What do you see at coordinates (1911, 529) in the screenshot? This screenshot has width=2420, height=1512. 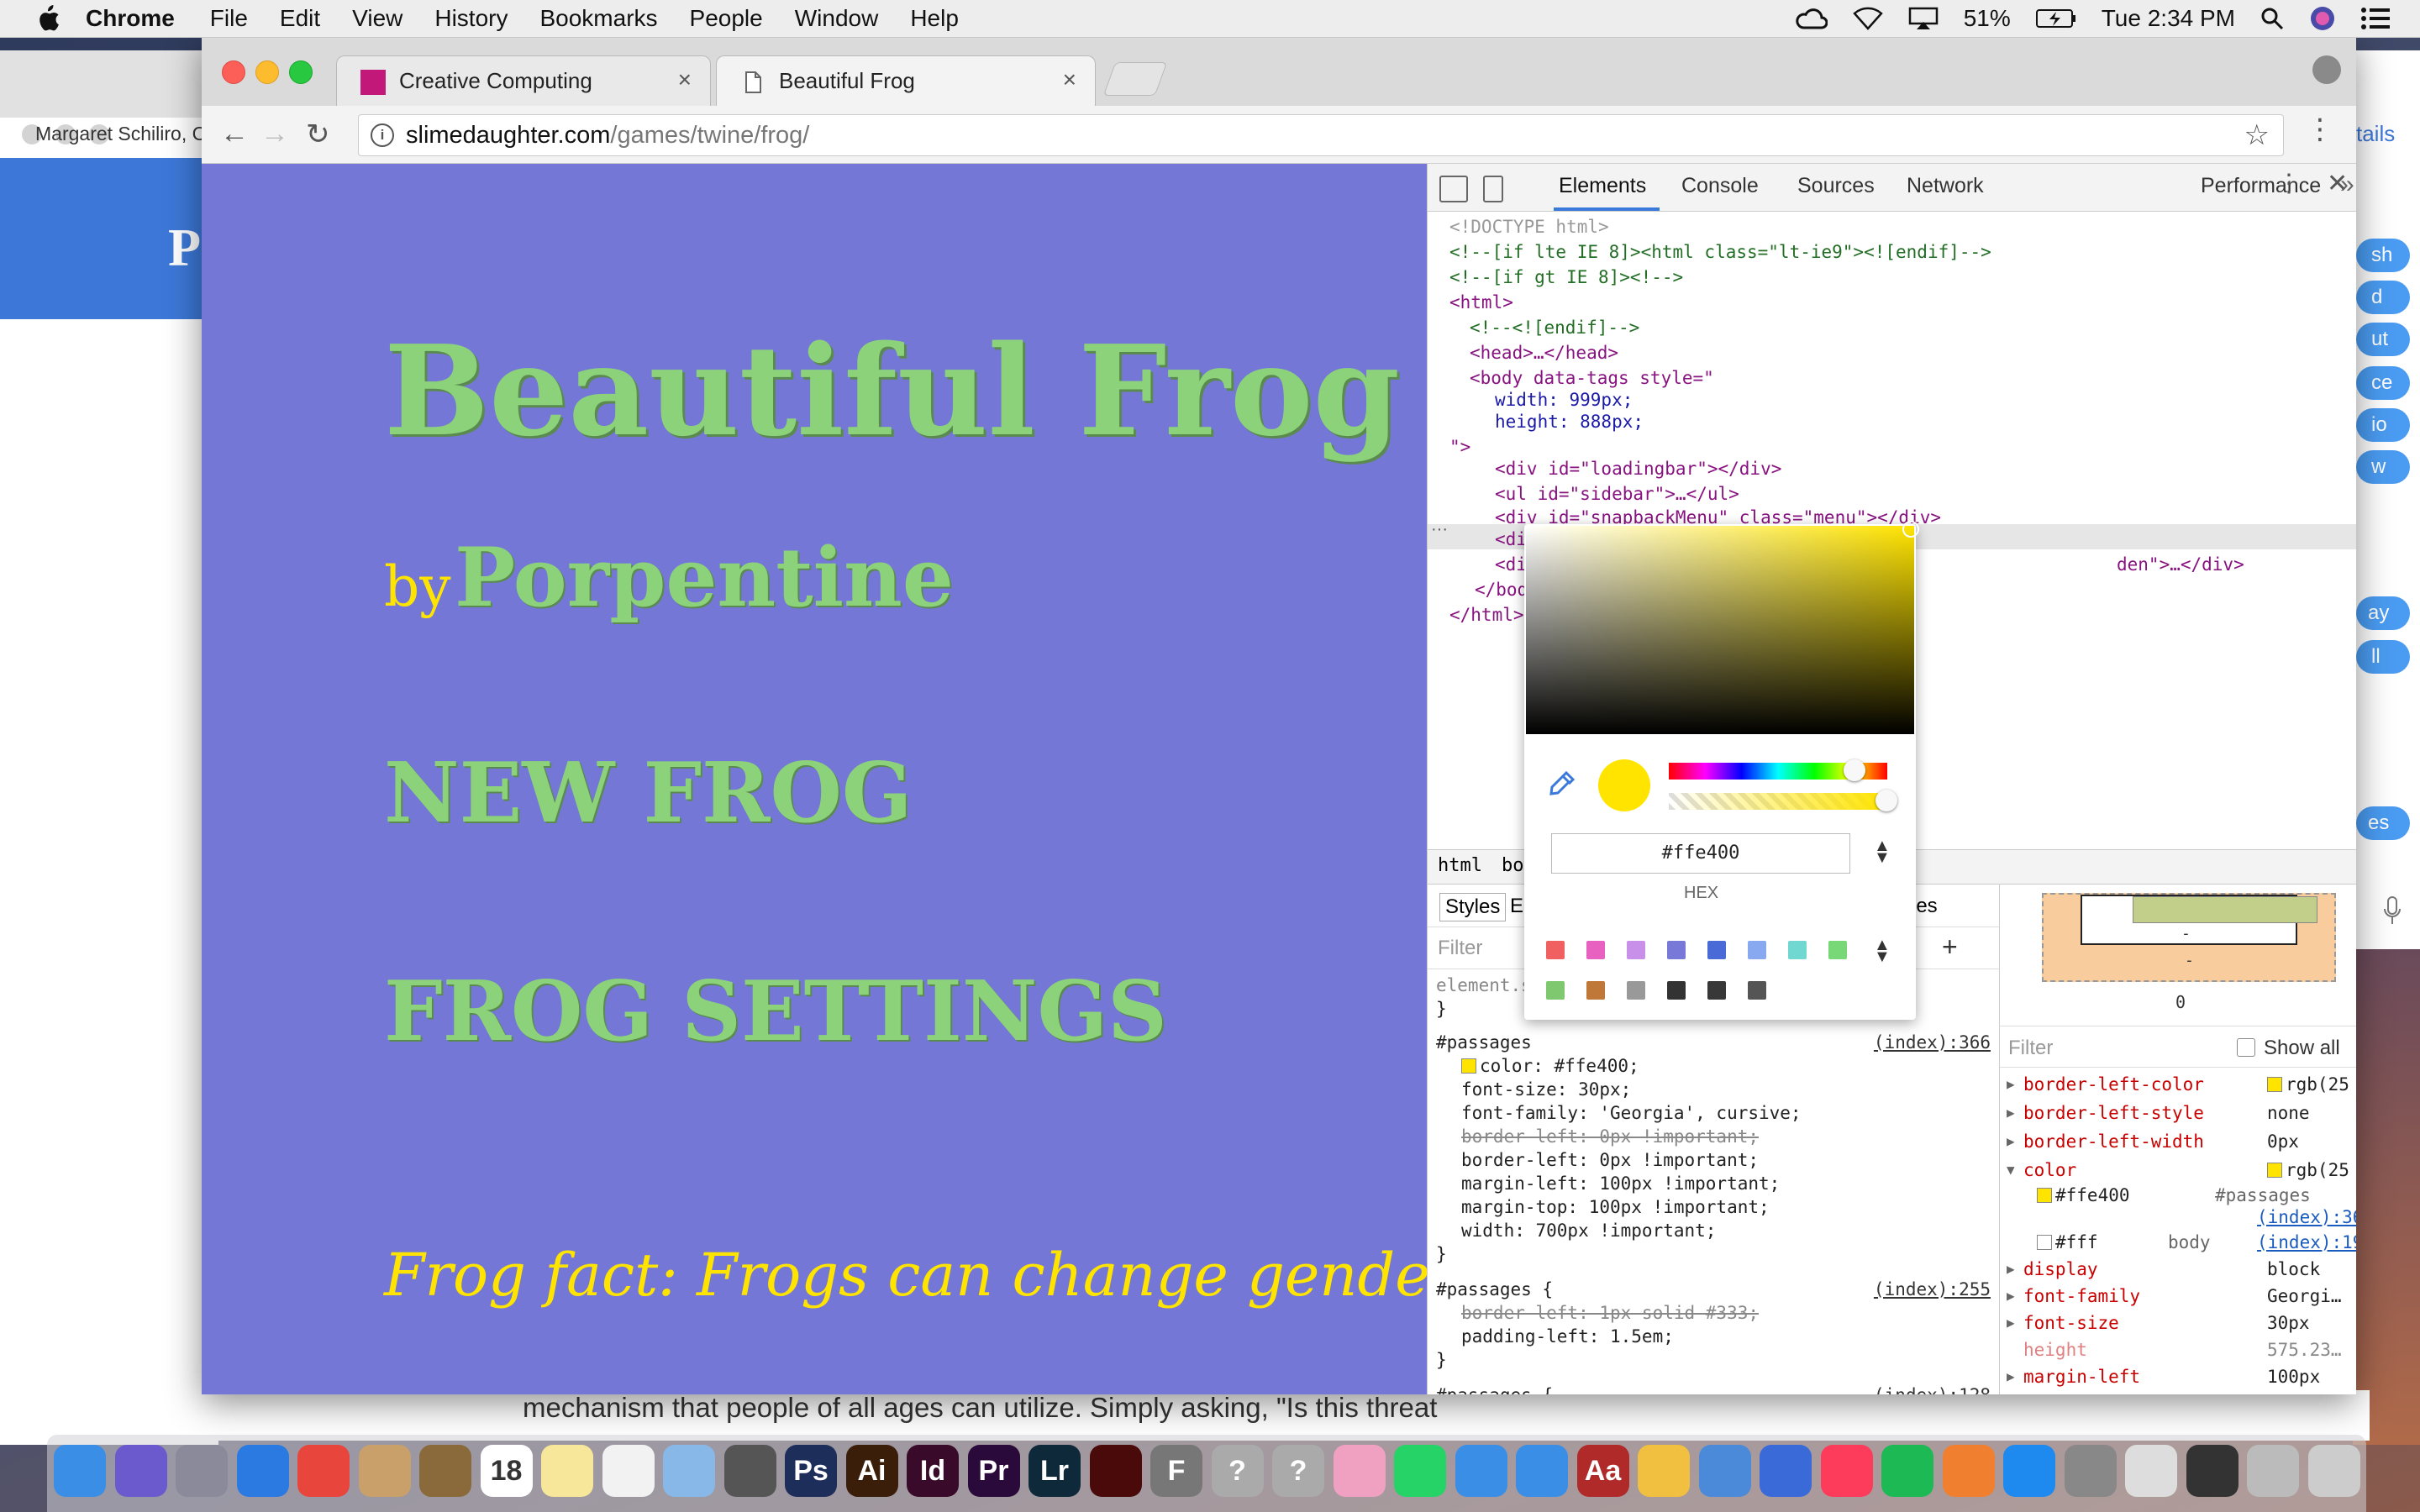 I see `saturation-handle` at bounding box center [1911, 529].